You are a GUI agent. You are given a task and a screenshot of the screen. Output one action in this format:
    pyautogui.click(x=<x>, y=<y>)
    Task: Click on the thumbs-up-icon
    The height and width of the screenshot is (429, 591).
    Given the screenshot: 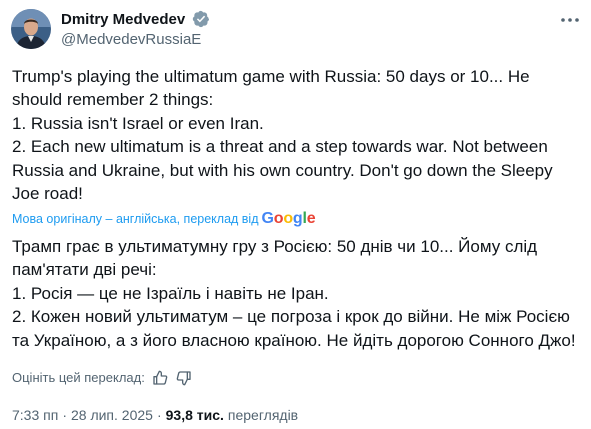 What is the action you would take?
    pyautogui.click(x=160, y=378)
    